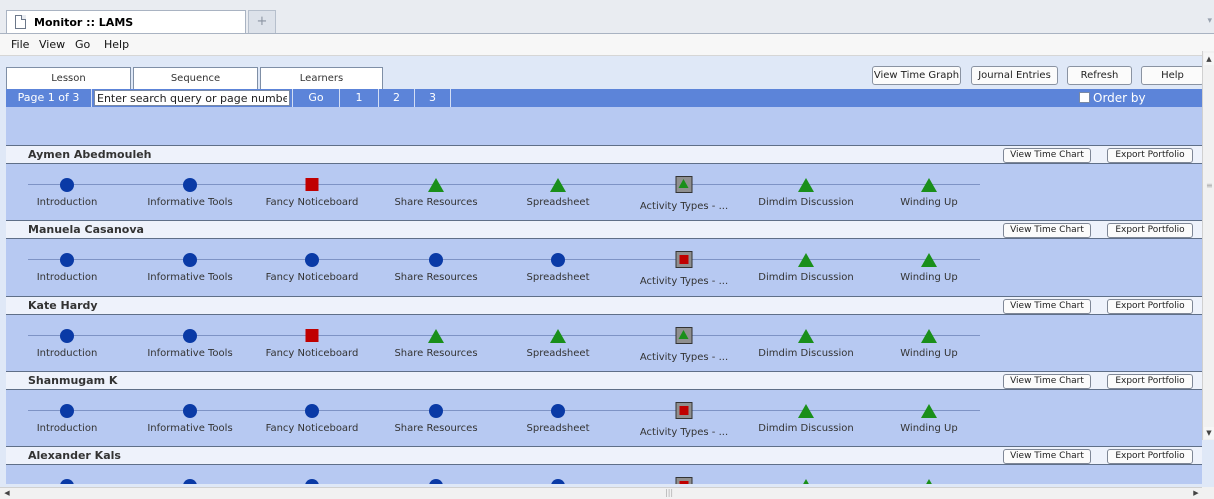 This screenshot has width=1214, height=499. Describe the element at coordinates (1209, 59) in the screenshot. I see `scroll-up-icon: ▲` at that location.